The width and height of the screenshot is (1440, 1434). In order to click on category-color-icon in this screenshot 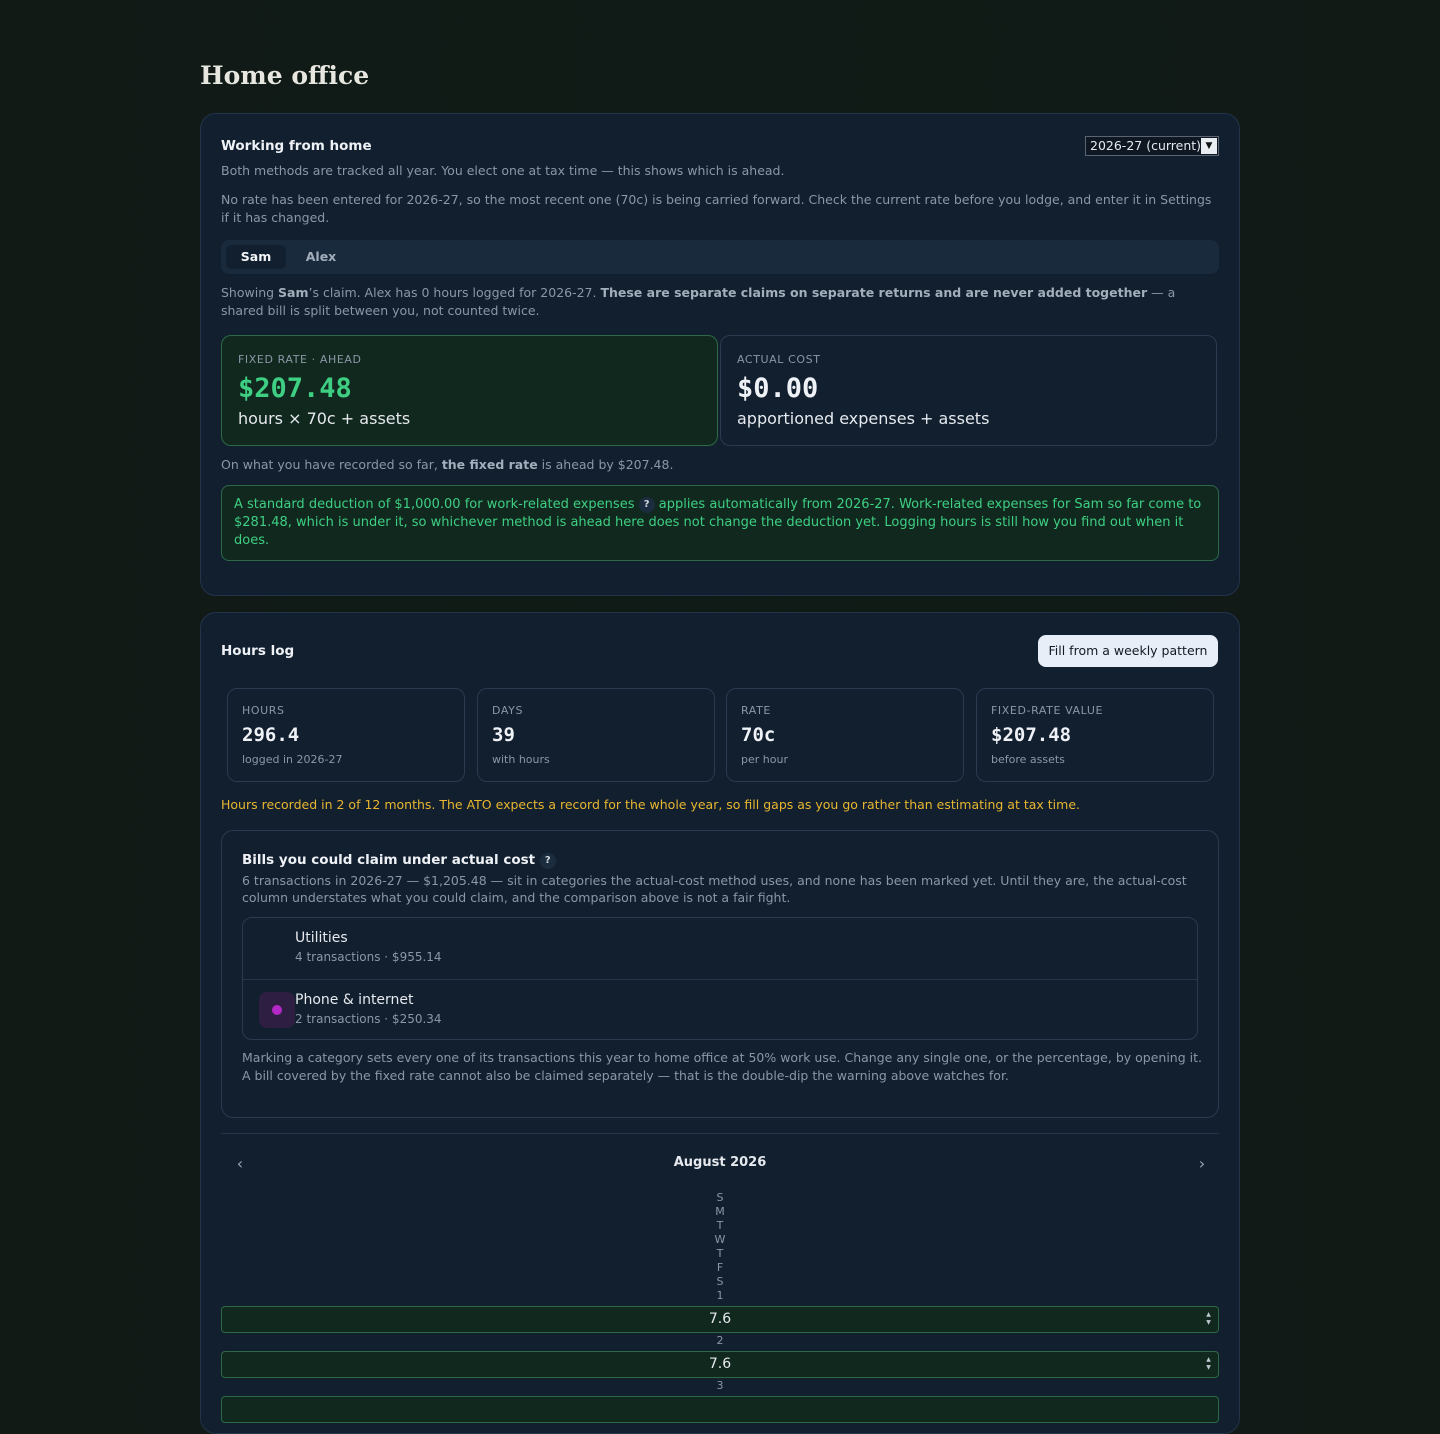, I will do `click(277, 1010)`.